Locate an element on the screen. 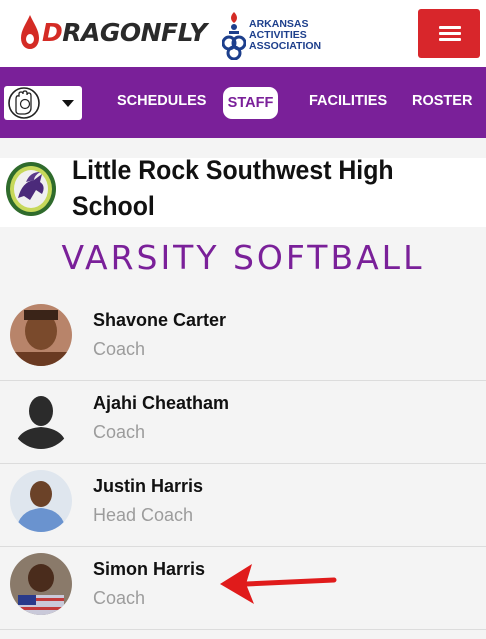 The width and height of the screenshot is (486, 639). staff-list-item: Justin Harris Head Coach is located at coordinates (243, 505).